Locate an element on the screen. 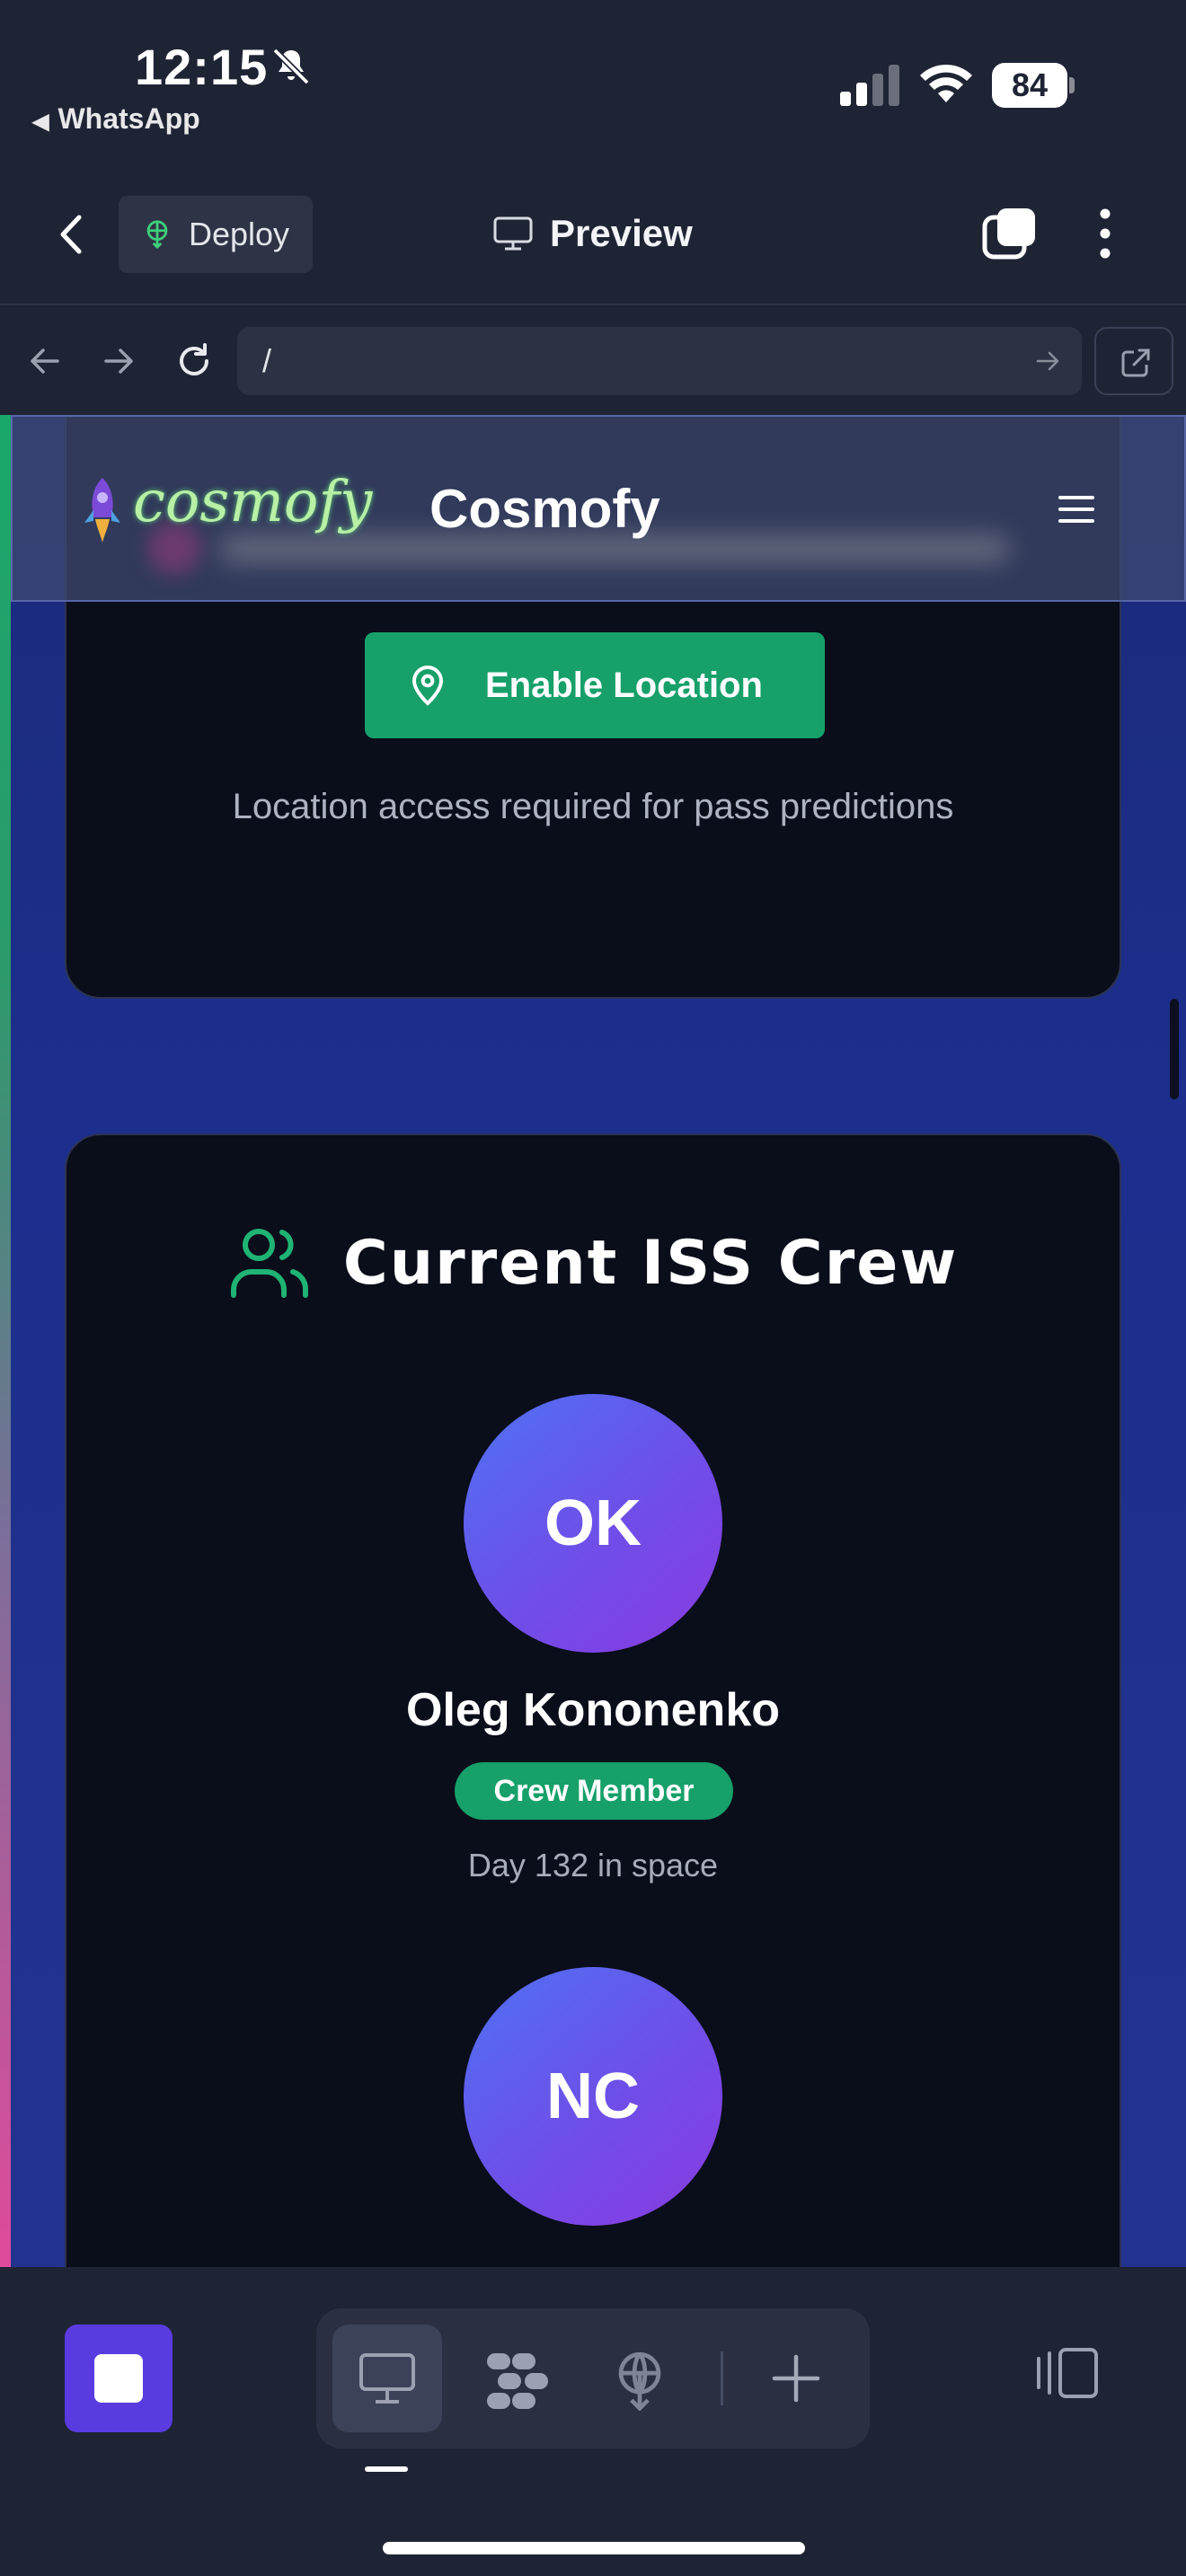 The image size is (1186, 2576). preview-title: Preview is located at coordinates (592, 233).